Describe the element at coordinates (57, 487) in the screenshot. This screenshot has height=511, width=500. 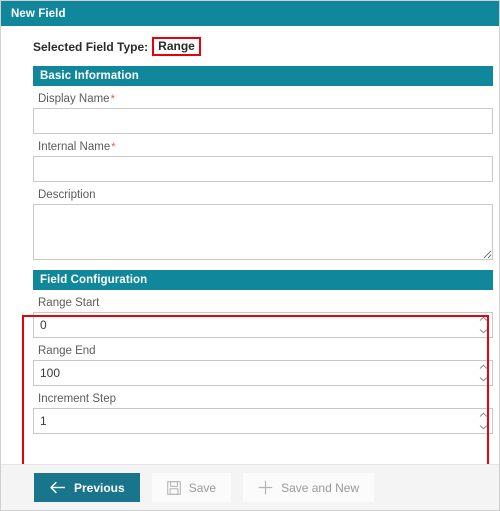
I see `arrow-left-icon` at that location.